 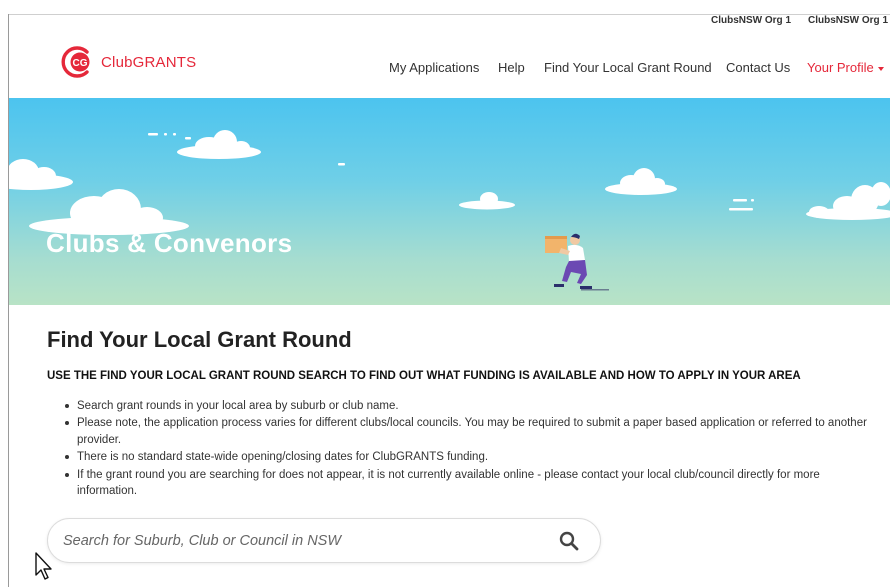 What do you see at coordinates (434, 67) in the screenshot?
I see `nav-my-applications: My Applications` at bounding box center [434, 67].